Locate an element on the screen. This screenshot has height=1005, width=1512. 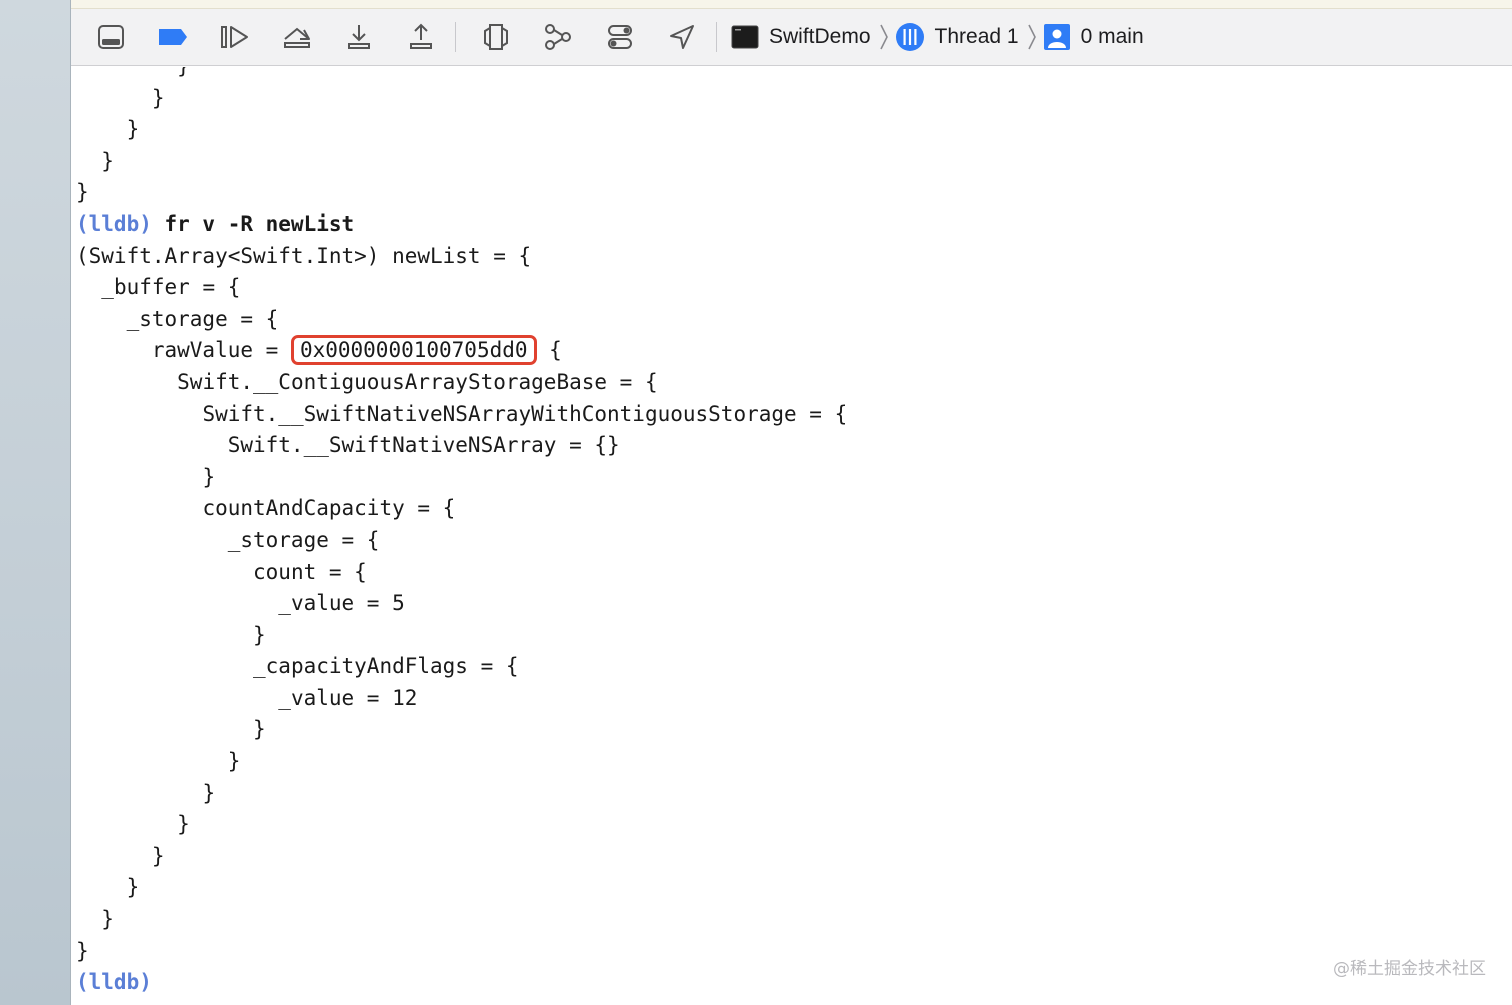
console-line: count = { is located at coordinates (461, 573).